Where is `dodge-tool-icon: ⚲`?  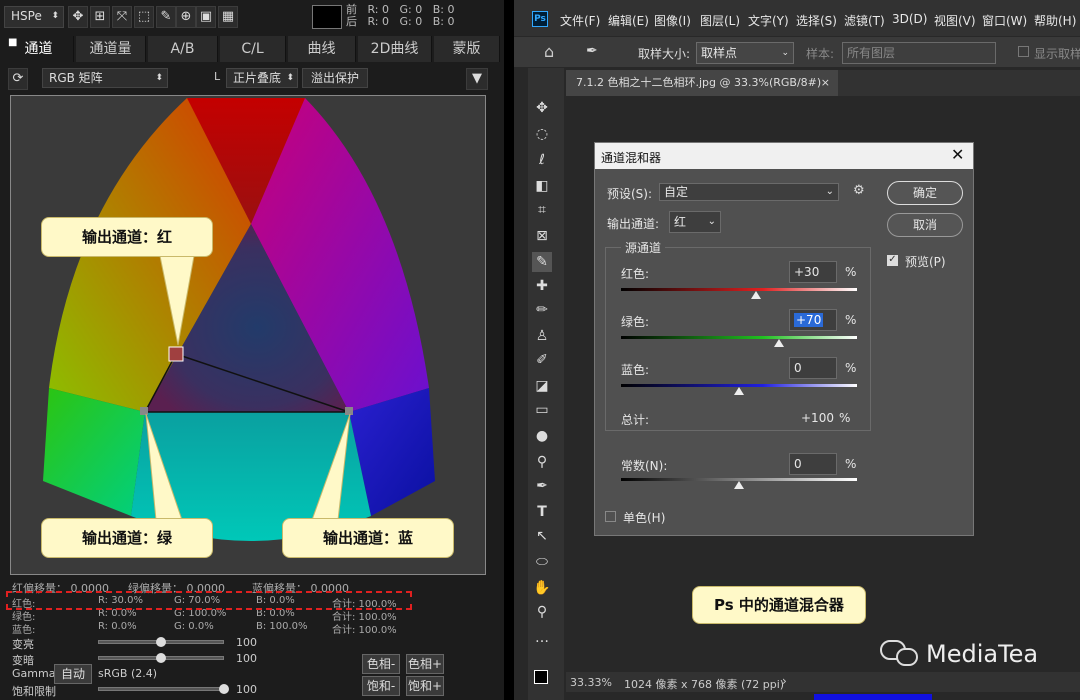 dodge-tool-icon: ⚲ is located at coordinates (542, 462).